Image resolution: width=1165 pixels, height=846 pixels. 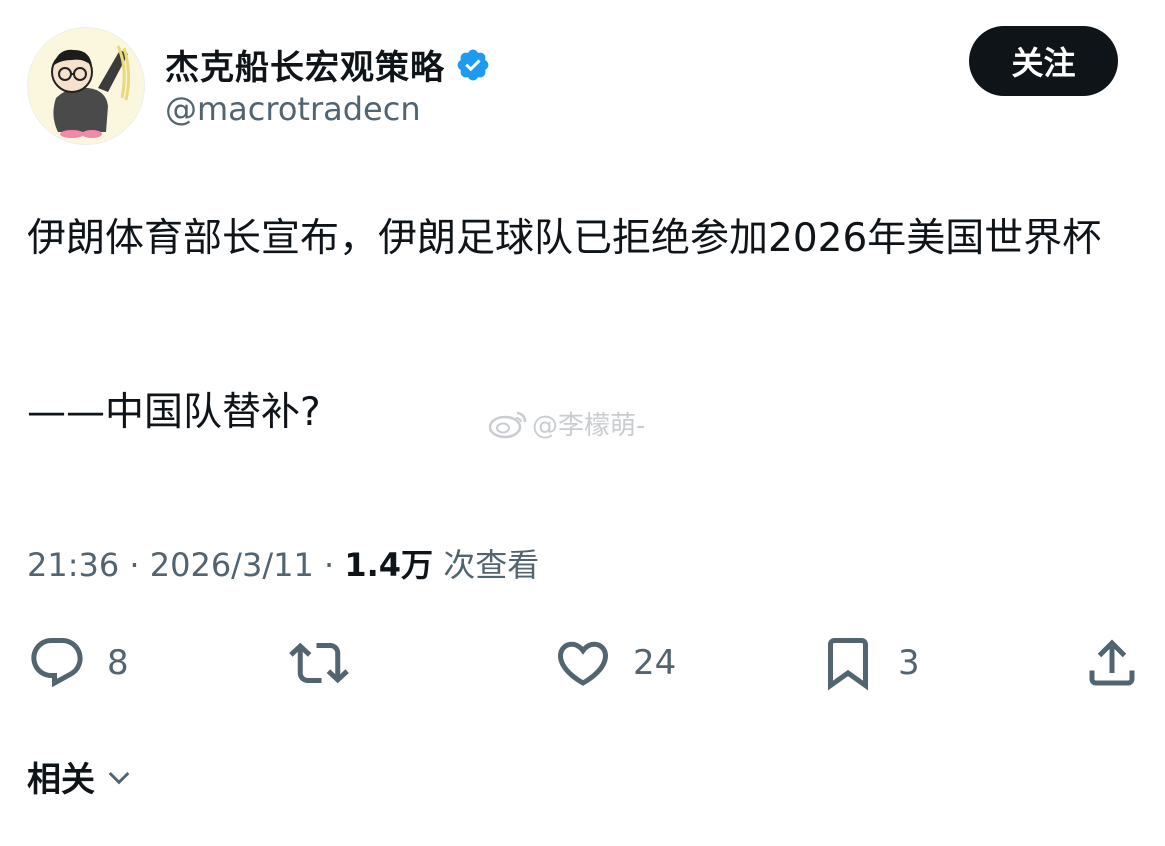 What do you see at coordinates (473, 64) in the screenshot?
I see `verified-badge-icon` at bounding box center [473, 64].